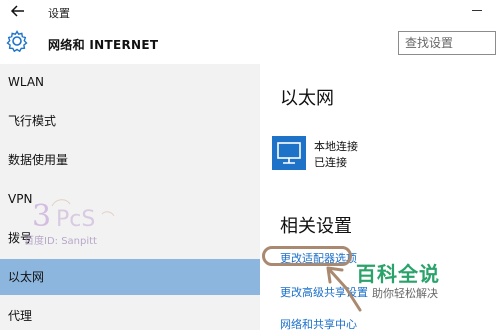 This screenshot has height=334, width=500. Describe the element at coordinates (307, 98) in the screenshot. I see `ethernet-title: 以太网` at that location.